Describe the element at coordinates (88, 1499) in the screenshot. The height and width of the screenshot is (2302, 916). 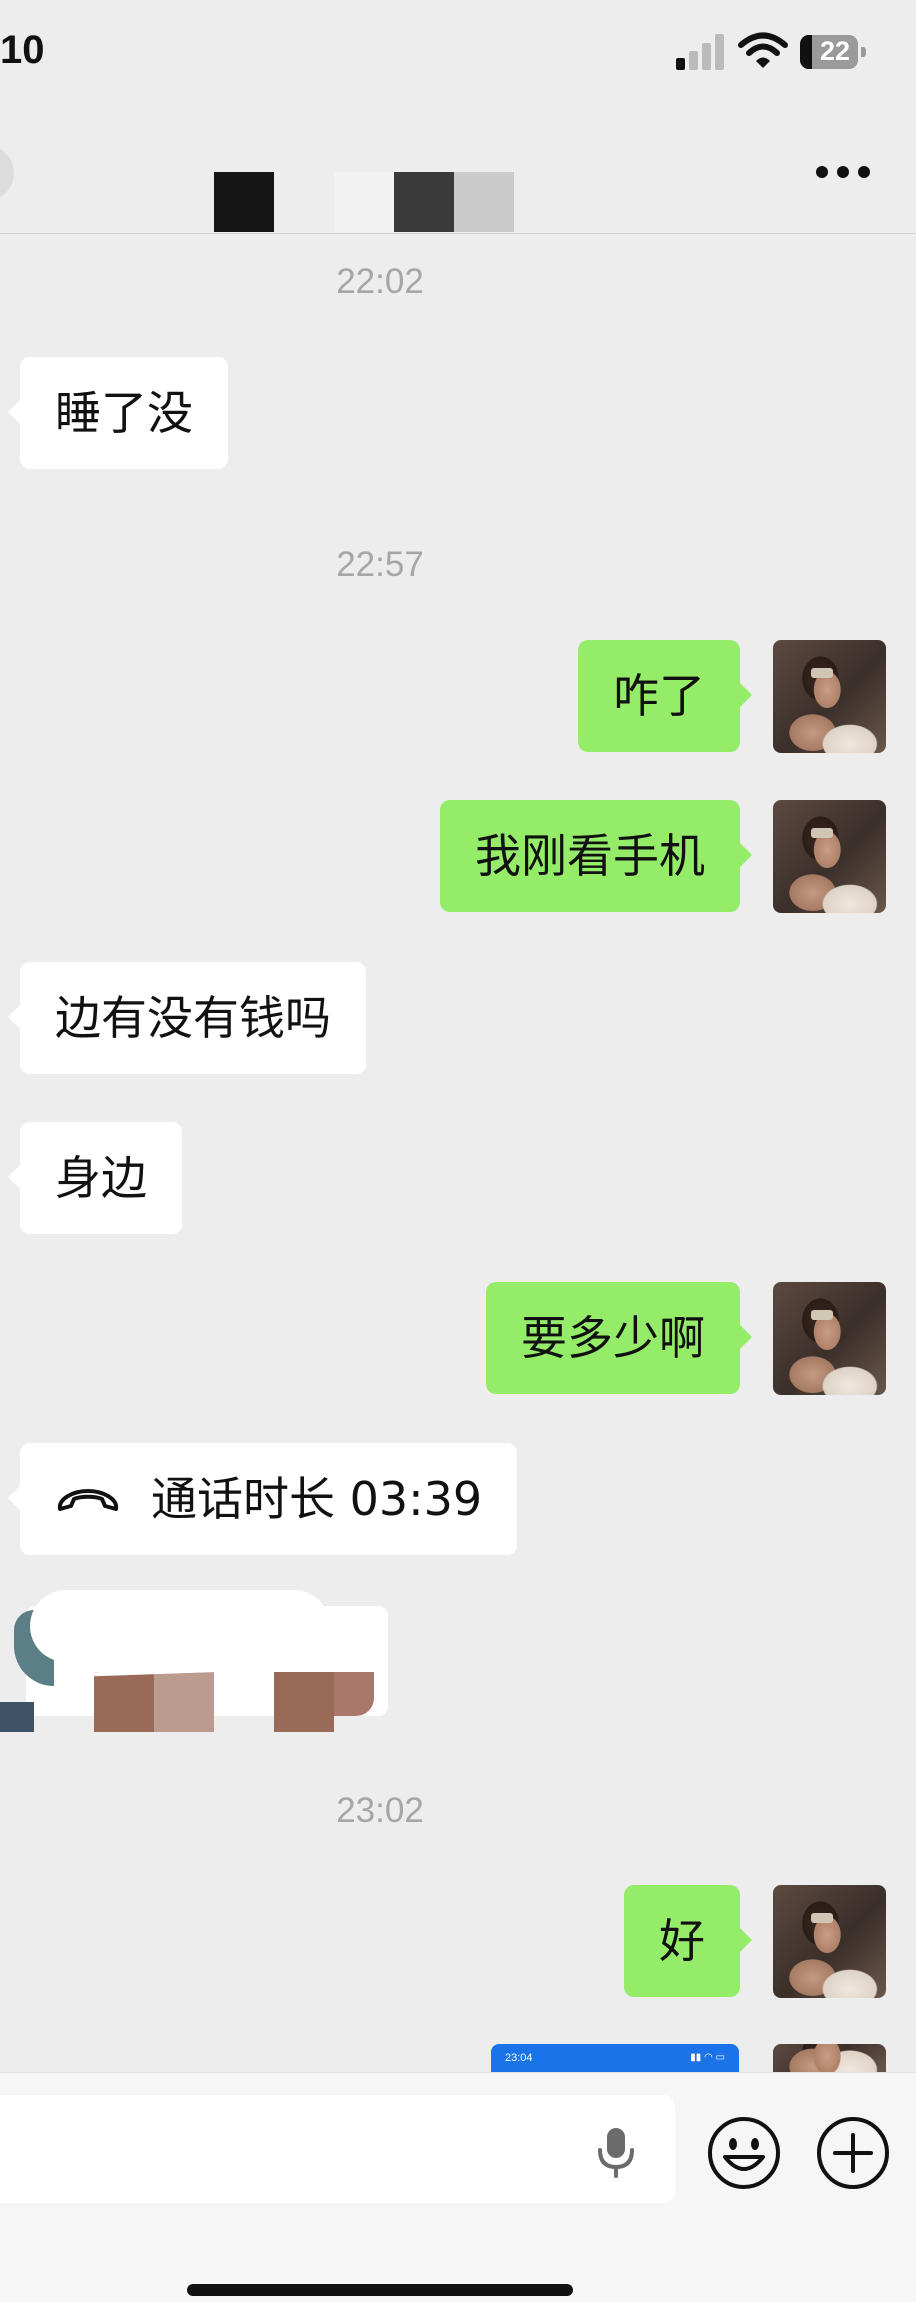
I see `phone-hangup-icon` at that location.